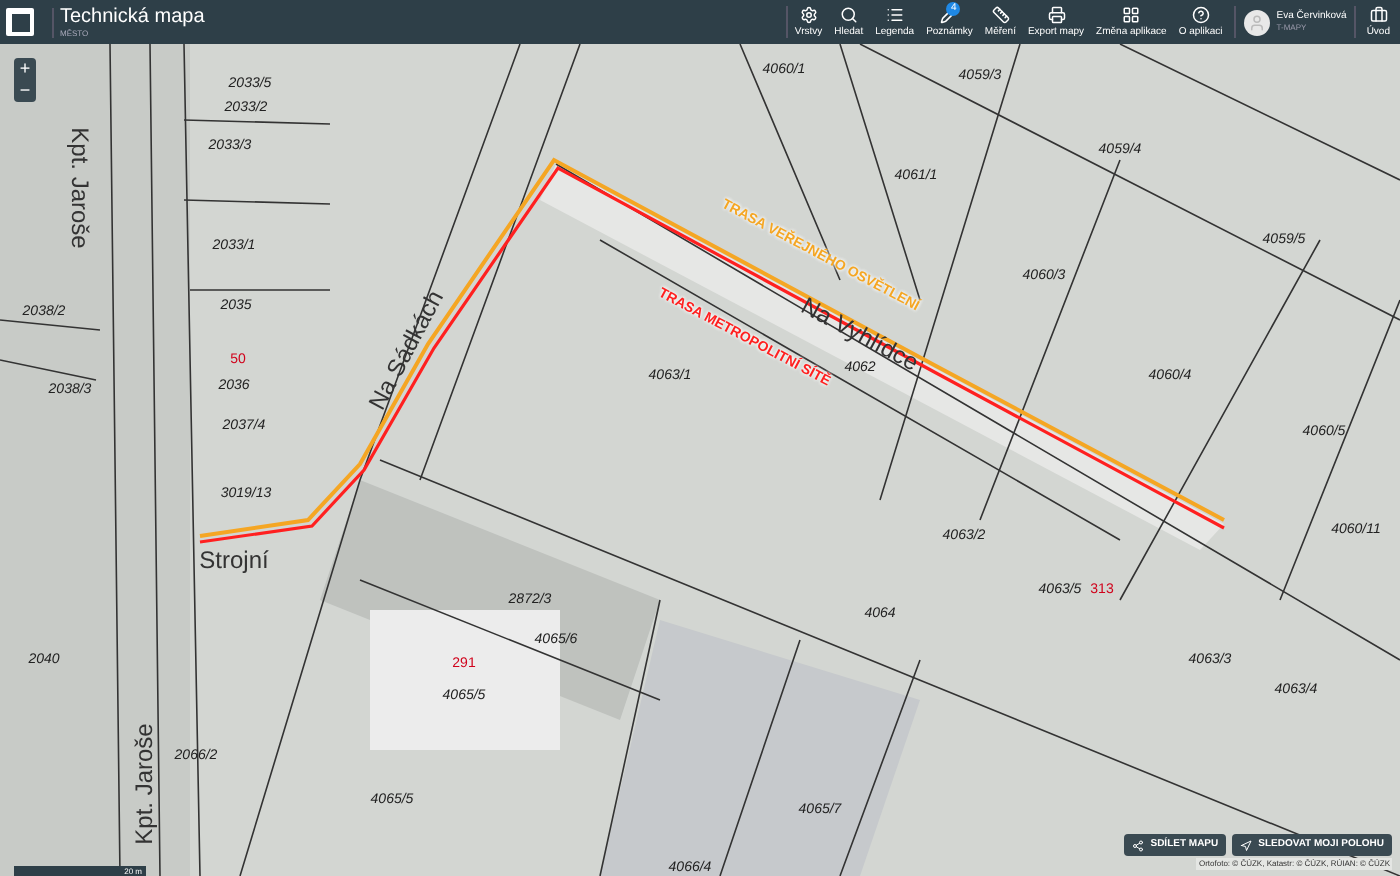 The image size is (1400, 876). I want to click on printer-icon, so click(1056, 15).